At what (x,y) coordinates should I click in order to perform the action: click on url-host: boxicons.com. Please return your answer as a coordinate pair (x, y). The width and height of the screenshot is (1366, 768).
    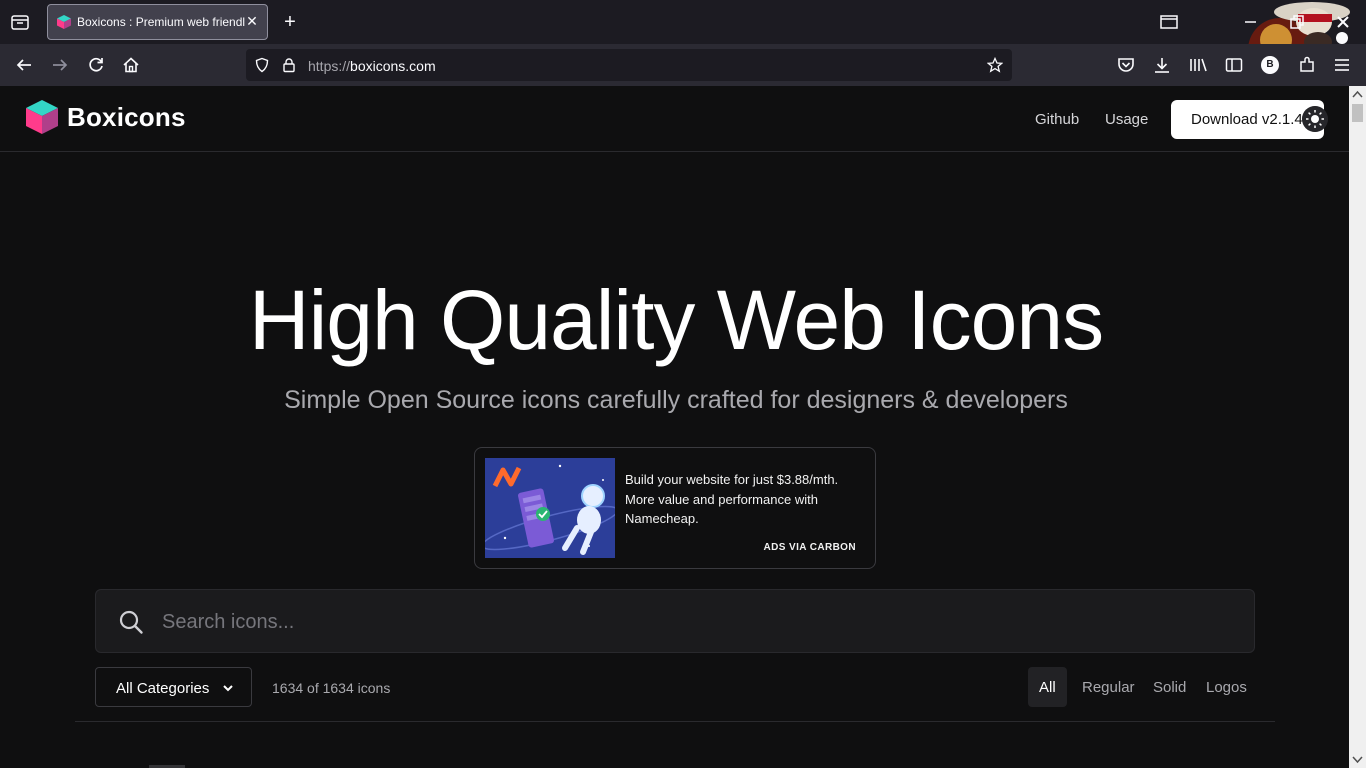
    Looking at the image, I should click on (393, 66).